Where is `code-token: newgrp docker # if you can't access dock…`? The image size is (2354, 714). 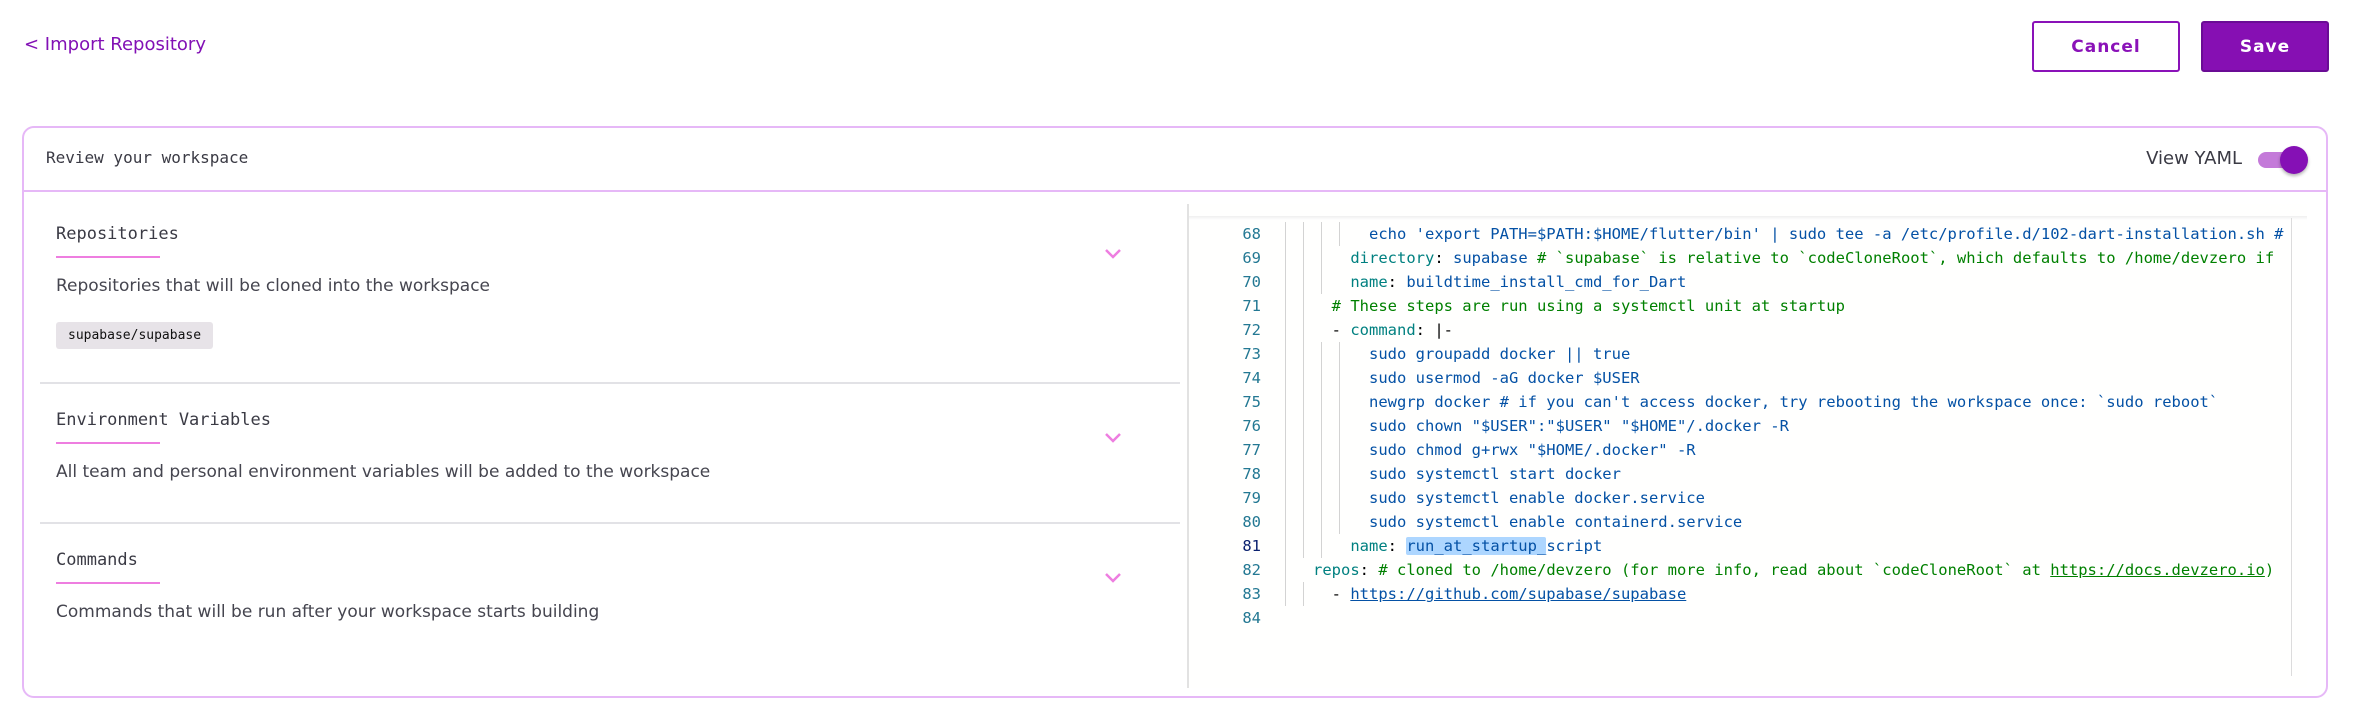 code-token: newgrp docker # if you can't access dock… is located at coordinates (1766, 402).